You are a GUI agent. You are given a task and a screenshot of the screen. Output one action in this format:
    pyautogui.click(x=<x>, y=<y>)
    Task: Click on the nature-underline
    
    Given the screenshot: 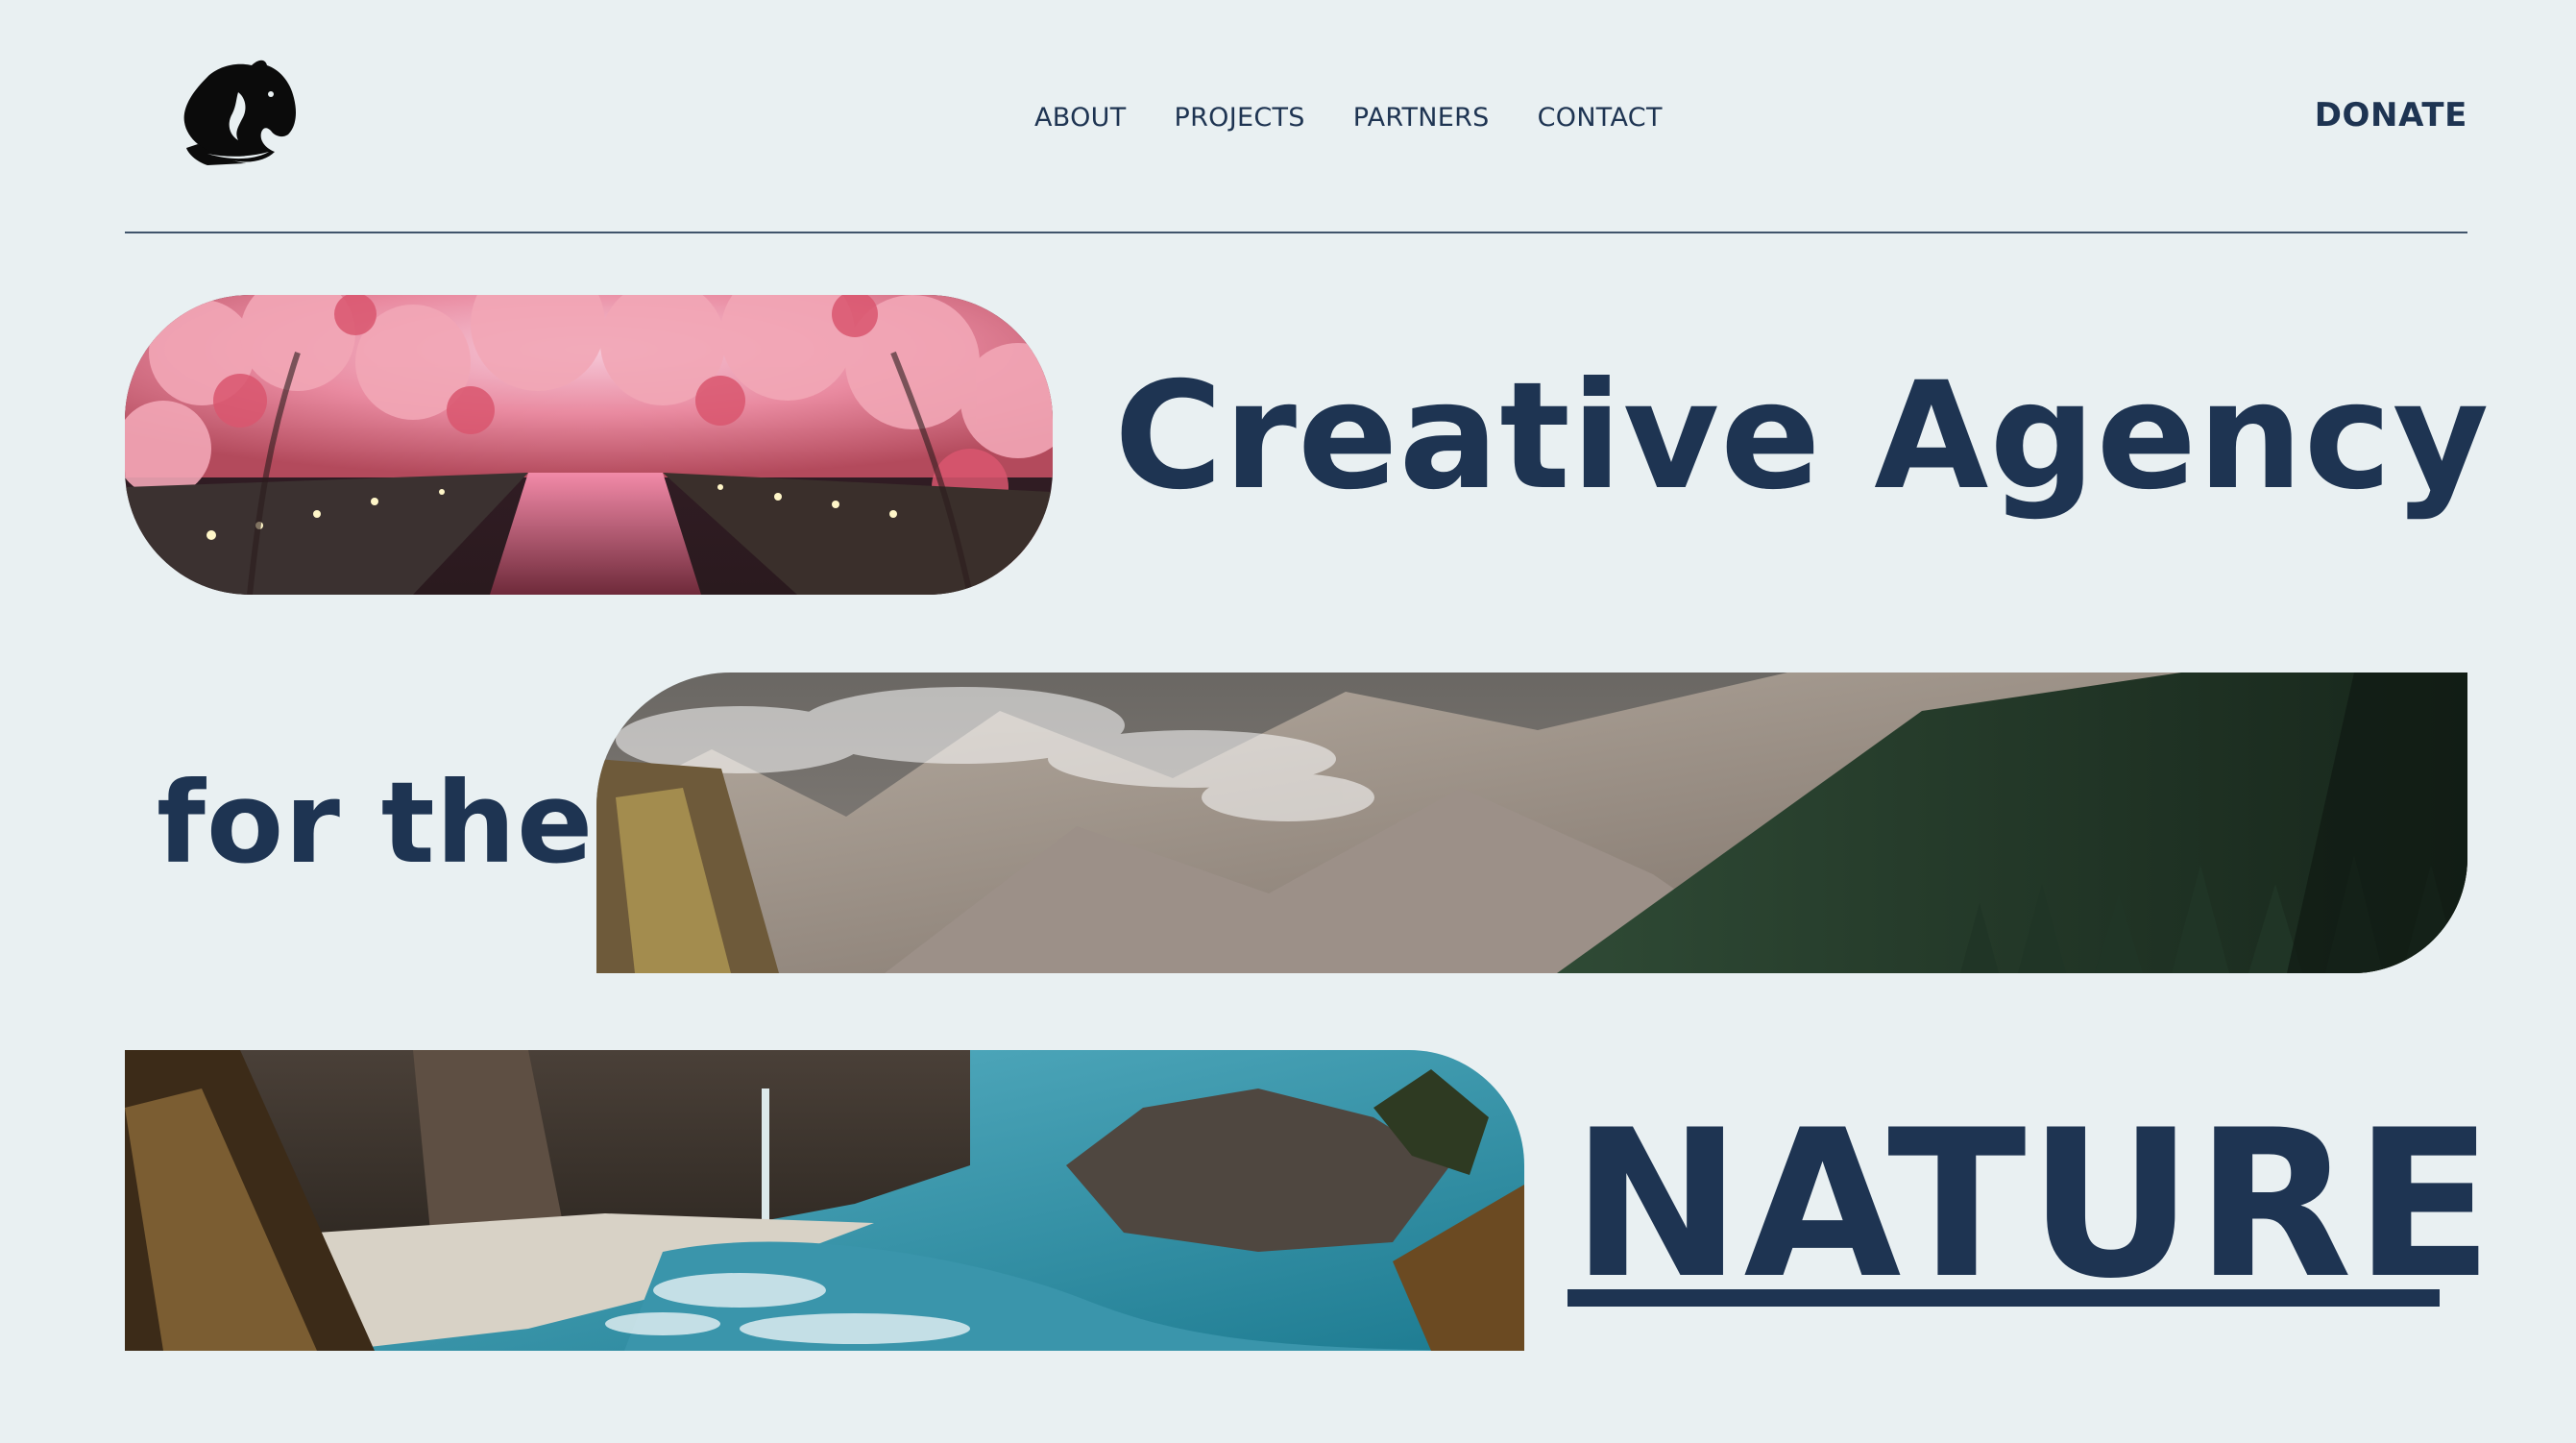 What is the action you would take?
    pyautogui.click(x=2003, y=1298)
    